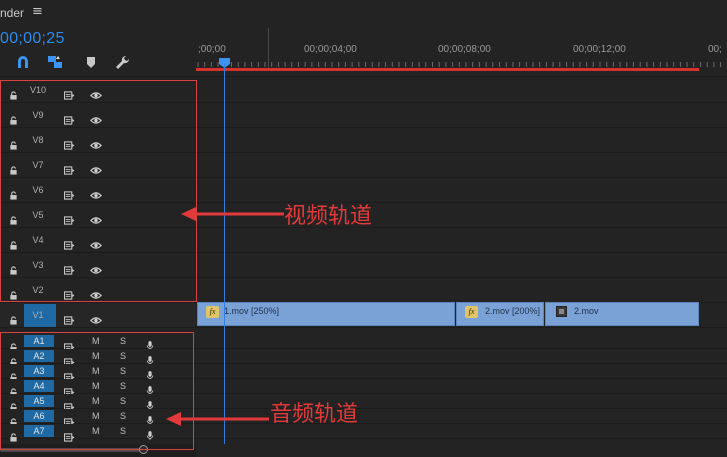  What do you see at coordinates (513, 311) in the screenshot?
I see `clip-label: 2.mov [200%]` at bounding box center [513, 311].